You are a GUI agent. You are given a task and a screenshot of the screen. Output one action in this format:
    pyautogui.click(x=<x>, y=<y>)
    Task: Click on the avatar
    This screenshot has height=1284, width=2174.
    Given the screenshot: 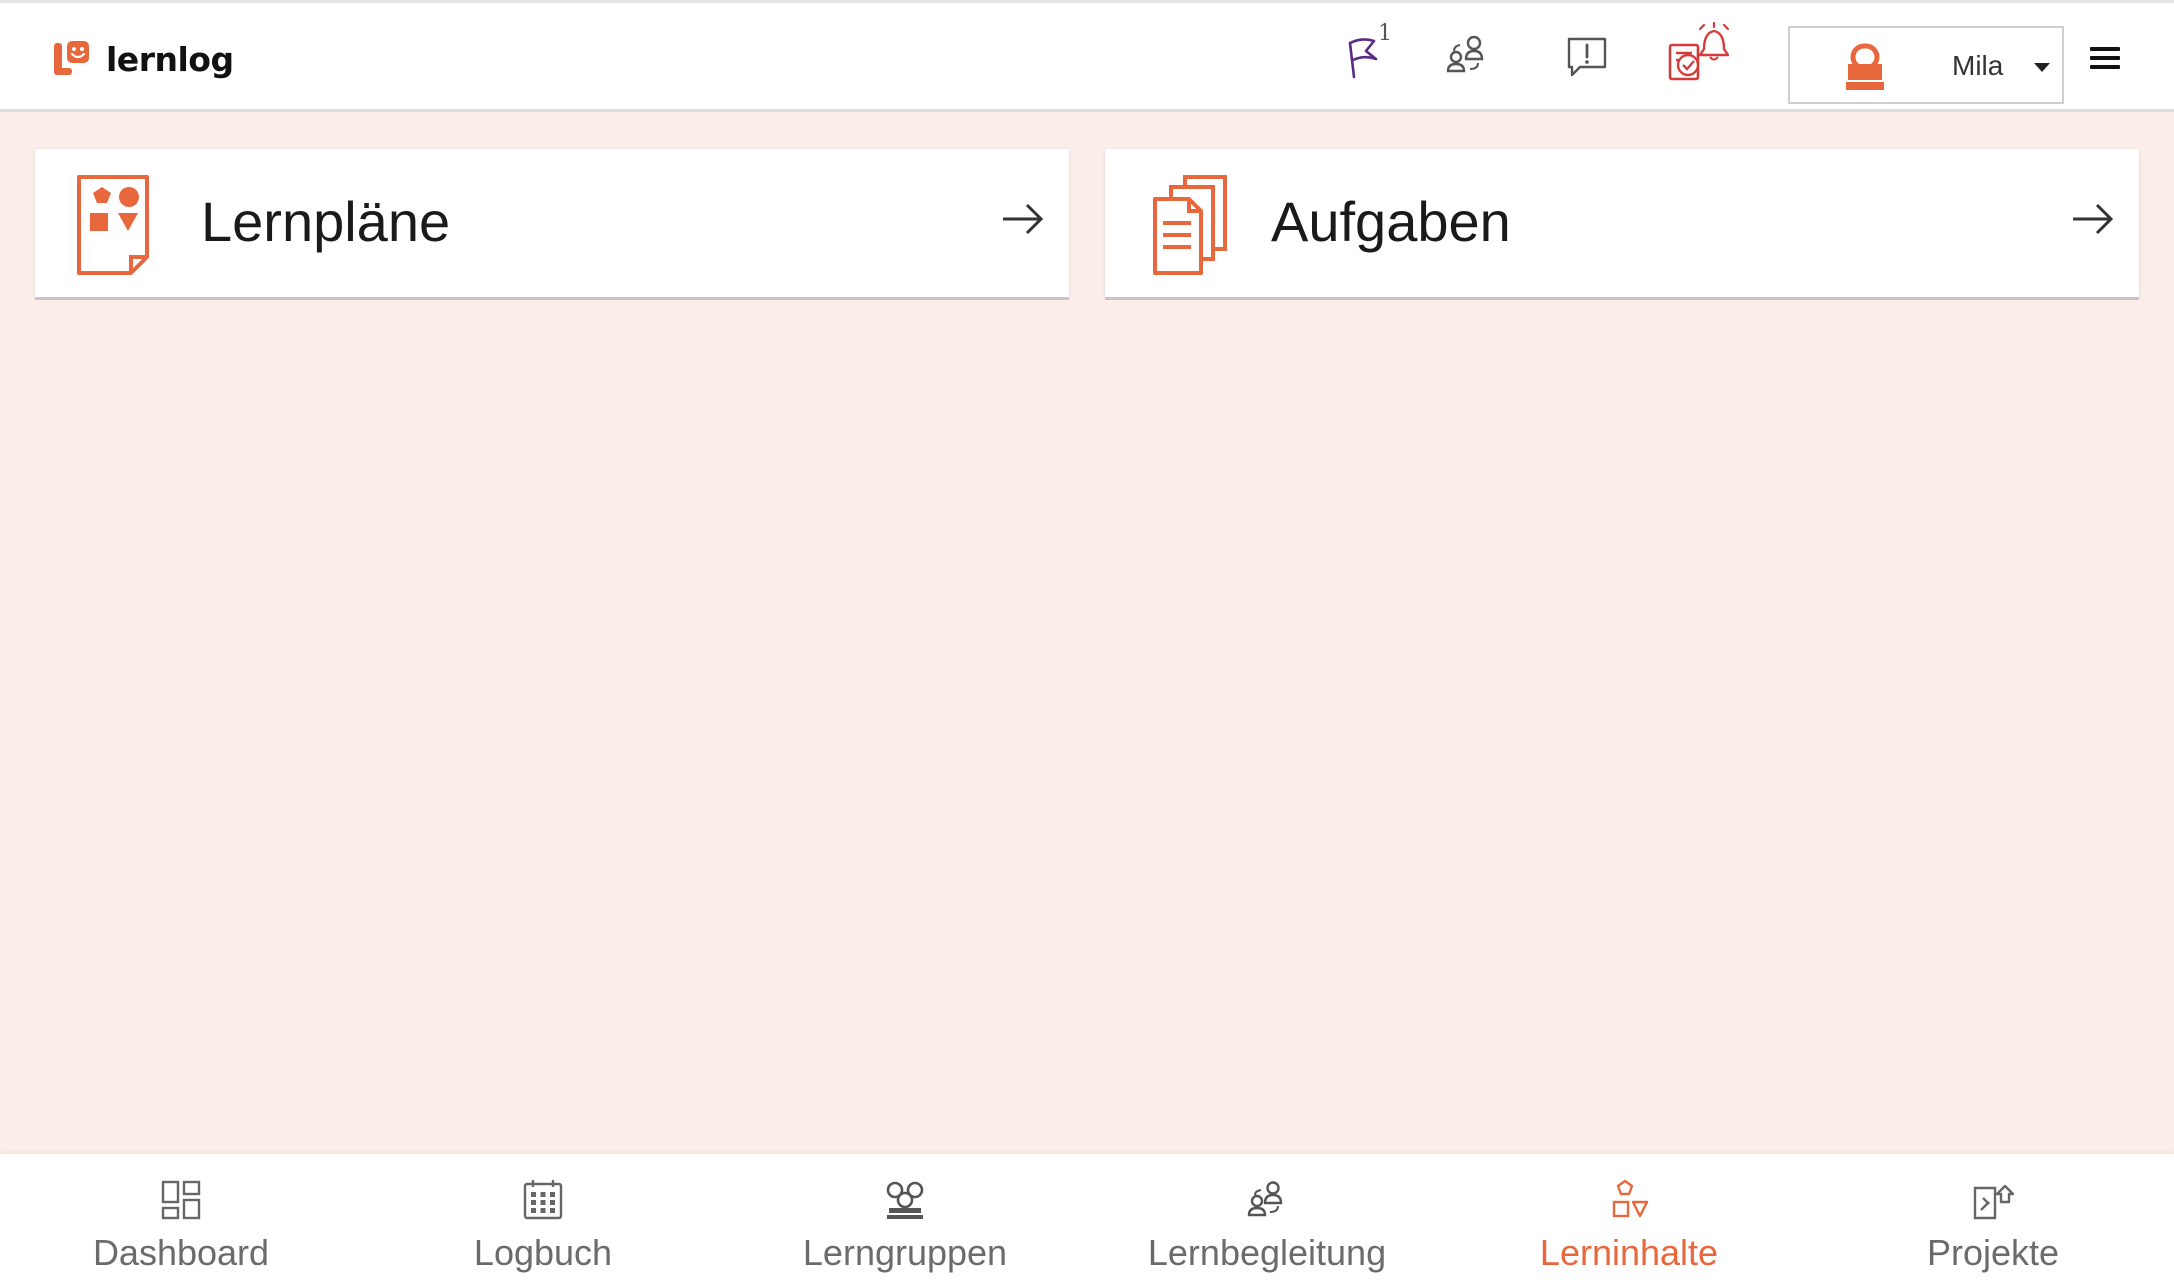 What is the action you would take?
    pyautogui.click(x=1865, y=66)
    